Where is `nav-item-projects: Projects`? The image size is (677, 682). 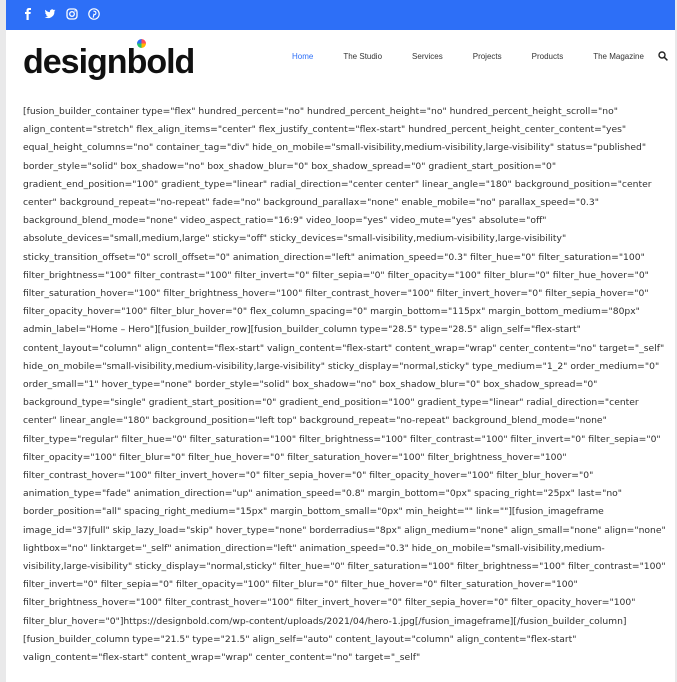
nav-item-projects: Projects is located at coordinates (487, 56).